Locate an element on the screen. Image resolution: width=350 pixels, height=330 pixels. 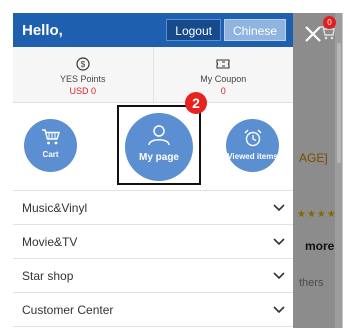
close-icon is located at coordinates (313, 34).